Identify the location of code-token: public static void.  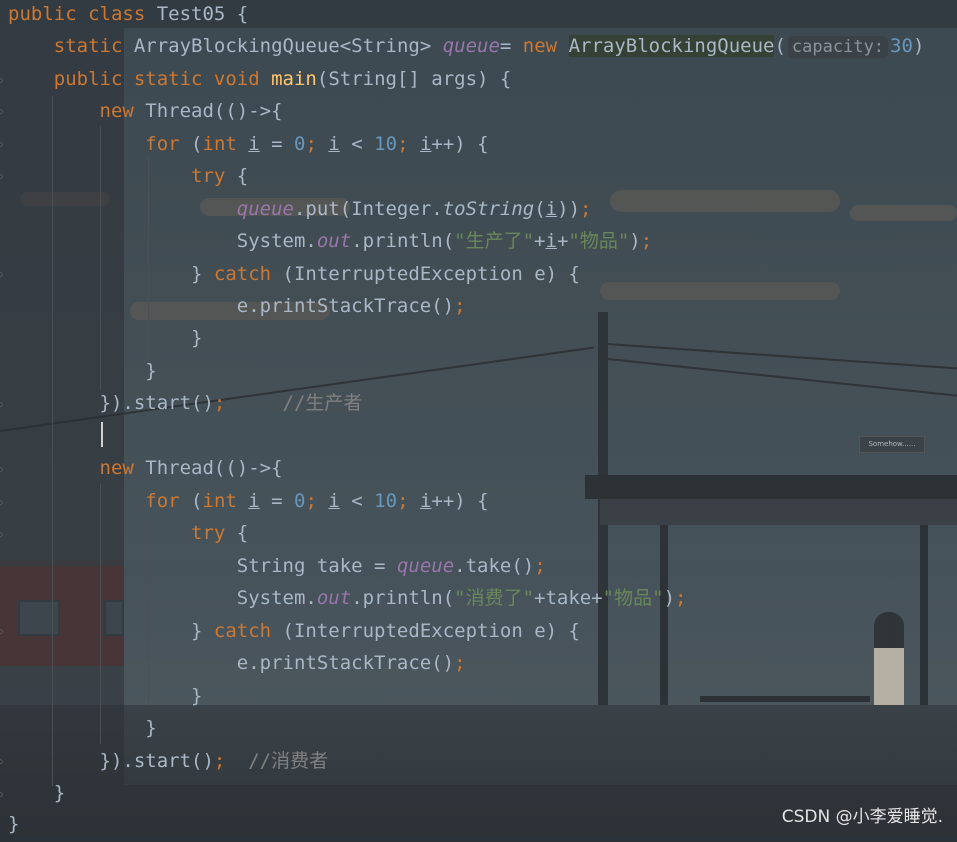
(162, 79).